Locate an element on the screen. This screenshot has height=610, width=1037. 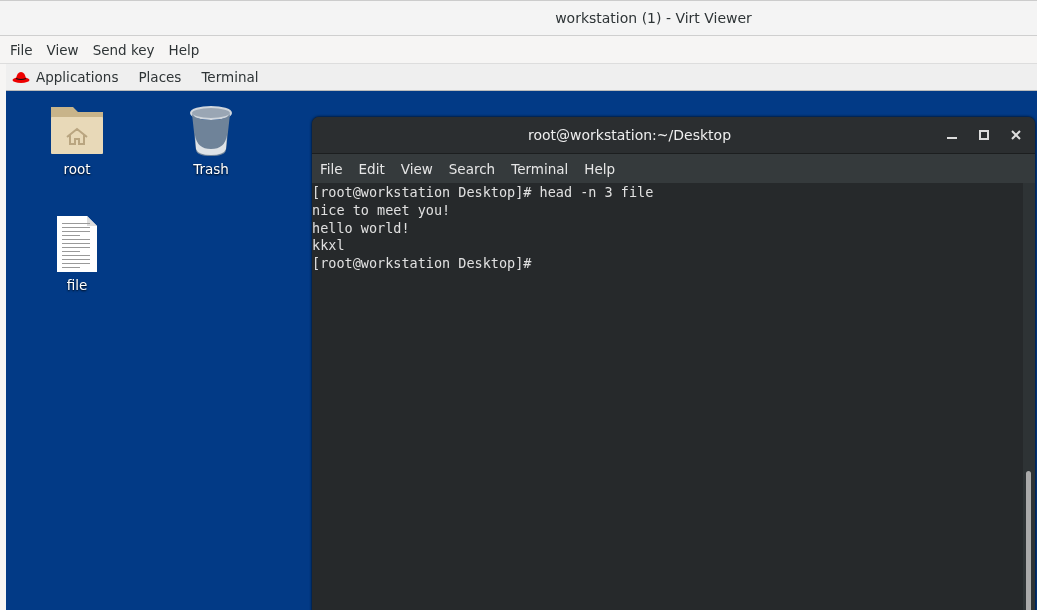
menu-item: Send key is located at coordinates (130, 49).